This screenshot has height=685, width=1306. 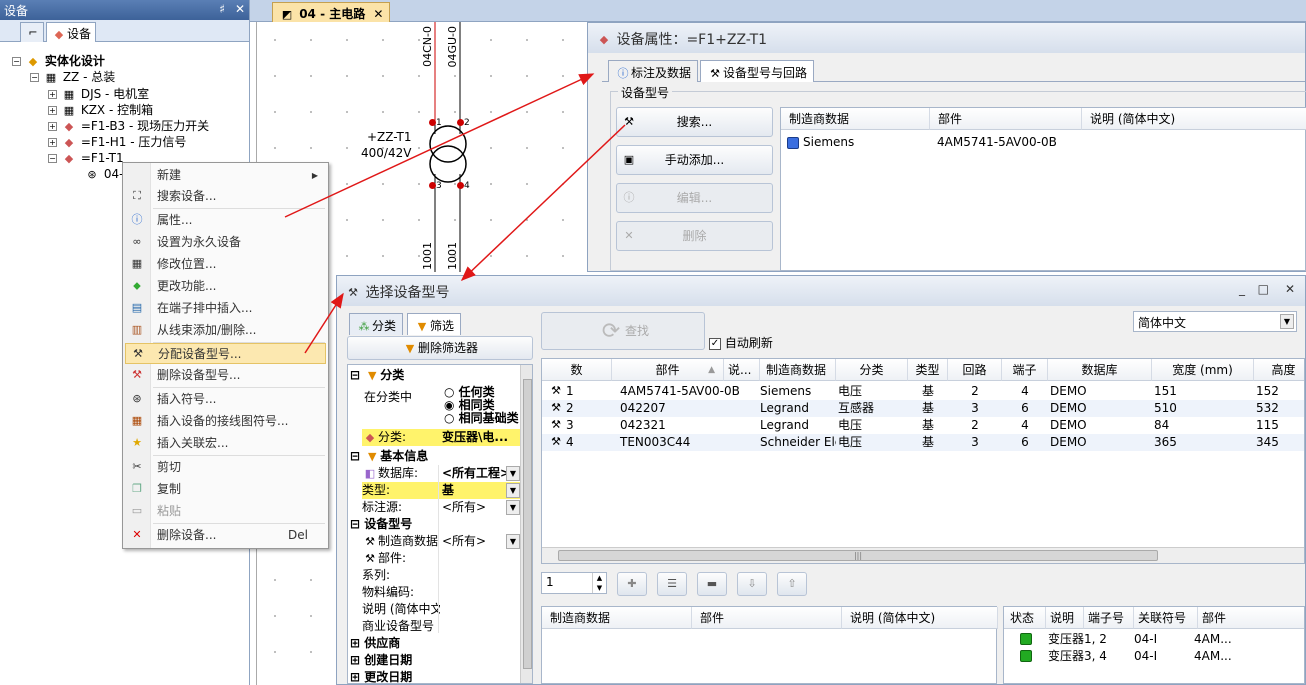 I want to click on clear-filter-button: ▼ 删除筛选器, so click(x=440, y=348).